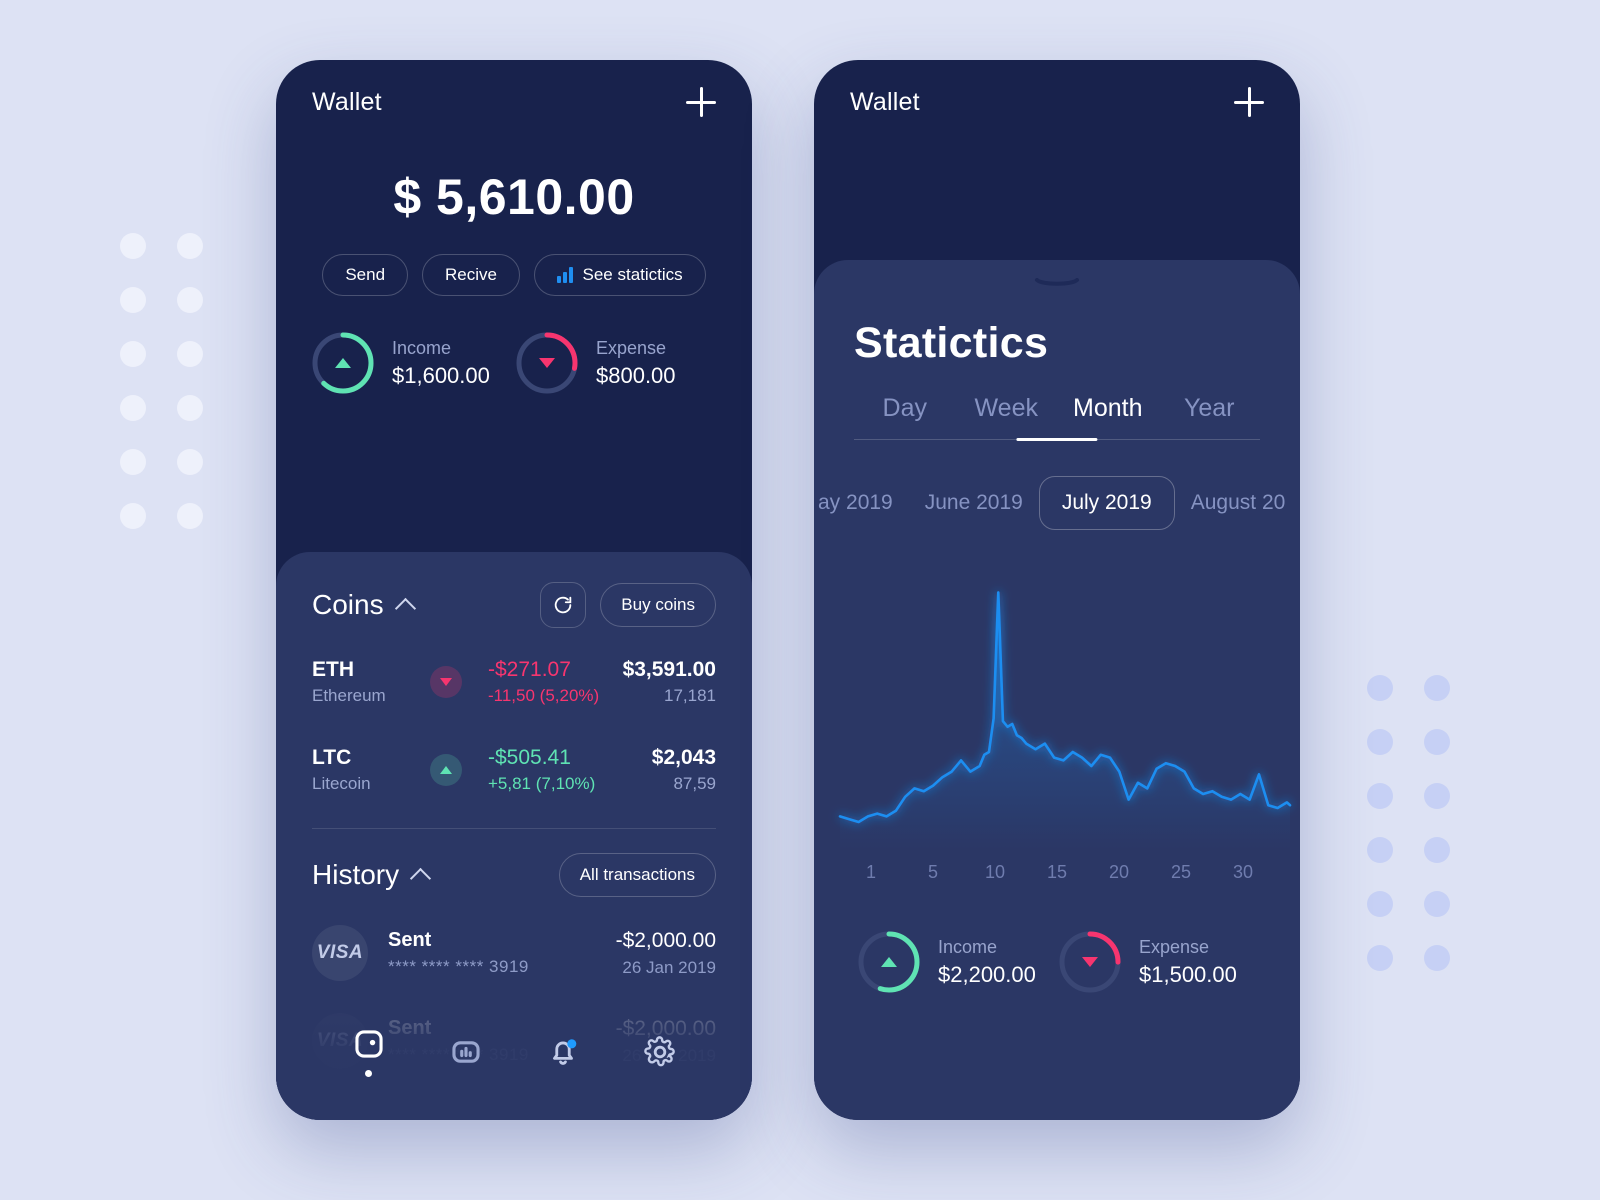 The height and width of the screenshot is (1200, 1600). What do you see at coordinates (1057, 102) in the screenshot?
I see `right-topbar: Wallet` at bounding box center [1057, 102].